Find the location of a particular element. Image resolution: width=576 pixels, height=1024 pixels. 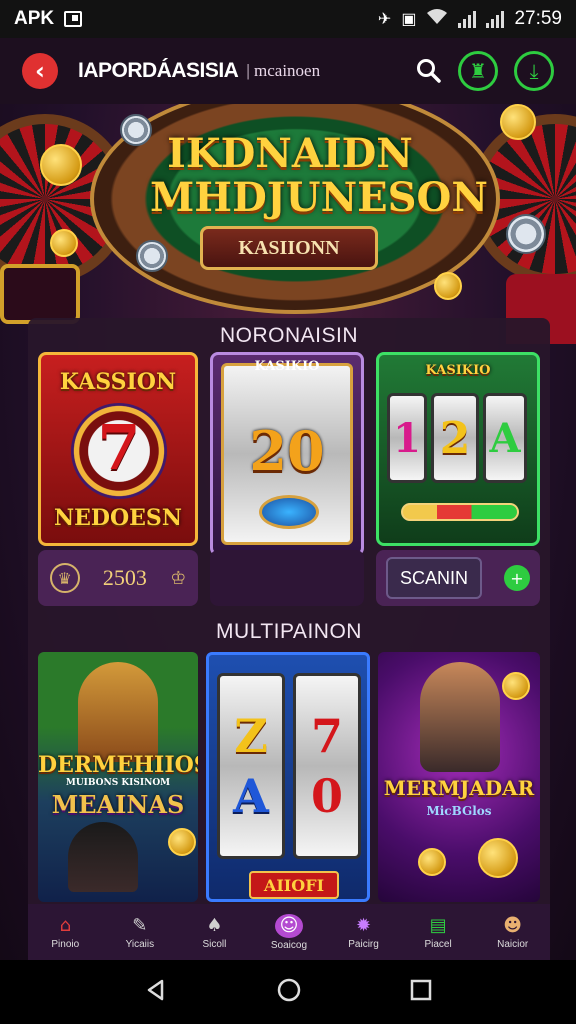

bluetooth-icon: ✈ is located at coordinates (384, 19).